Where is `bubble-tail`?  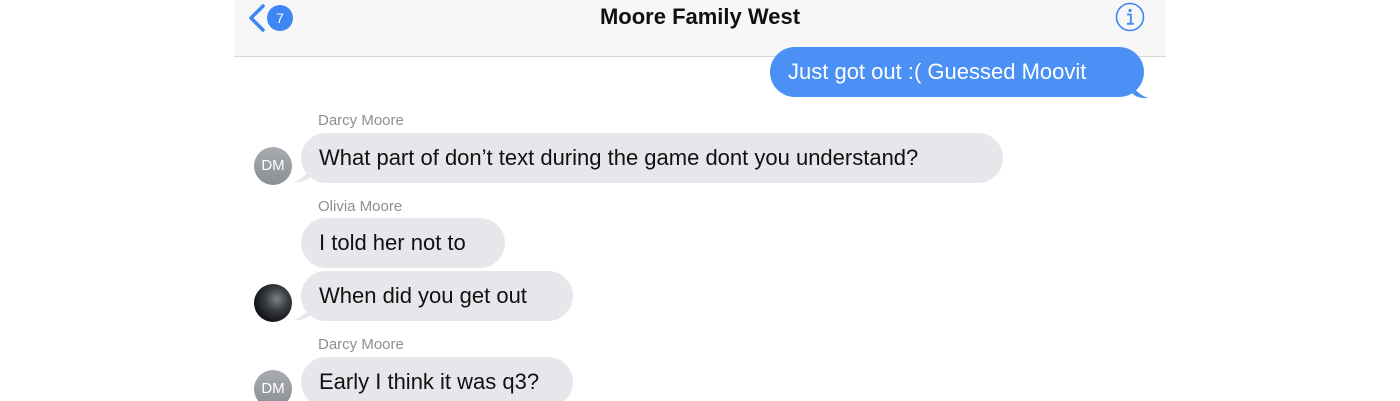 bubble-tail is located at coordinates (1139, 89).